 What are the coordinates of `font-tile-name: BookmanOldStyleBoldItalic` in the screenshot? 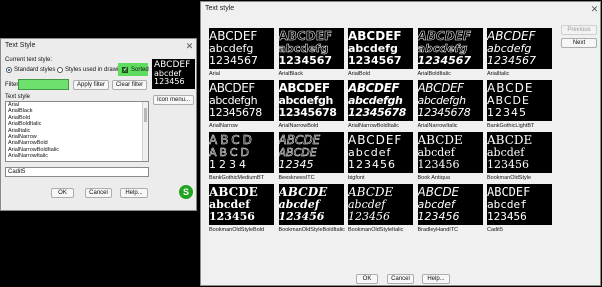 It's located at (311, 230).